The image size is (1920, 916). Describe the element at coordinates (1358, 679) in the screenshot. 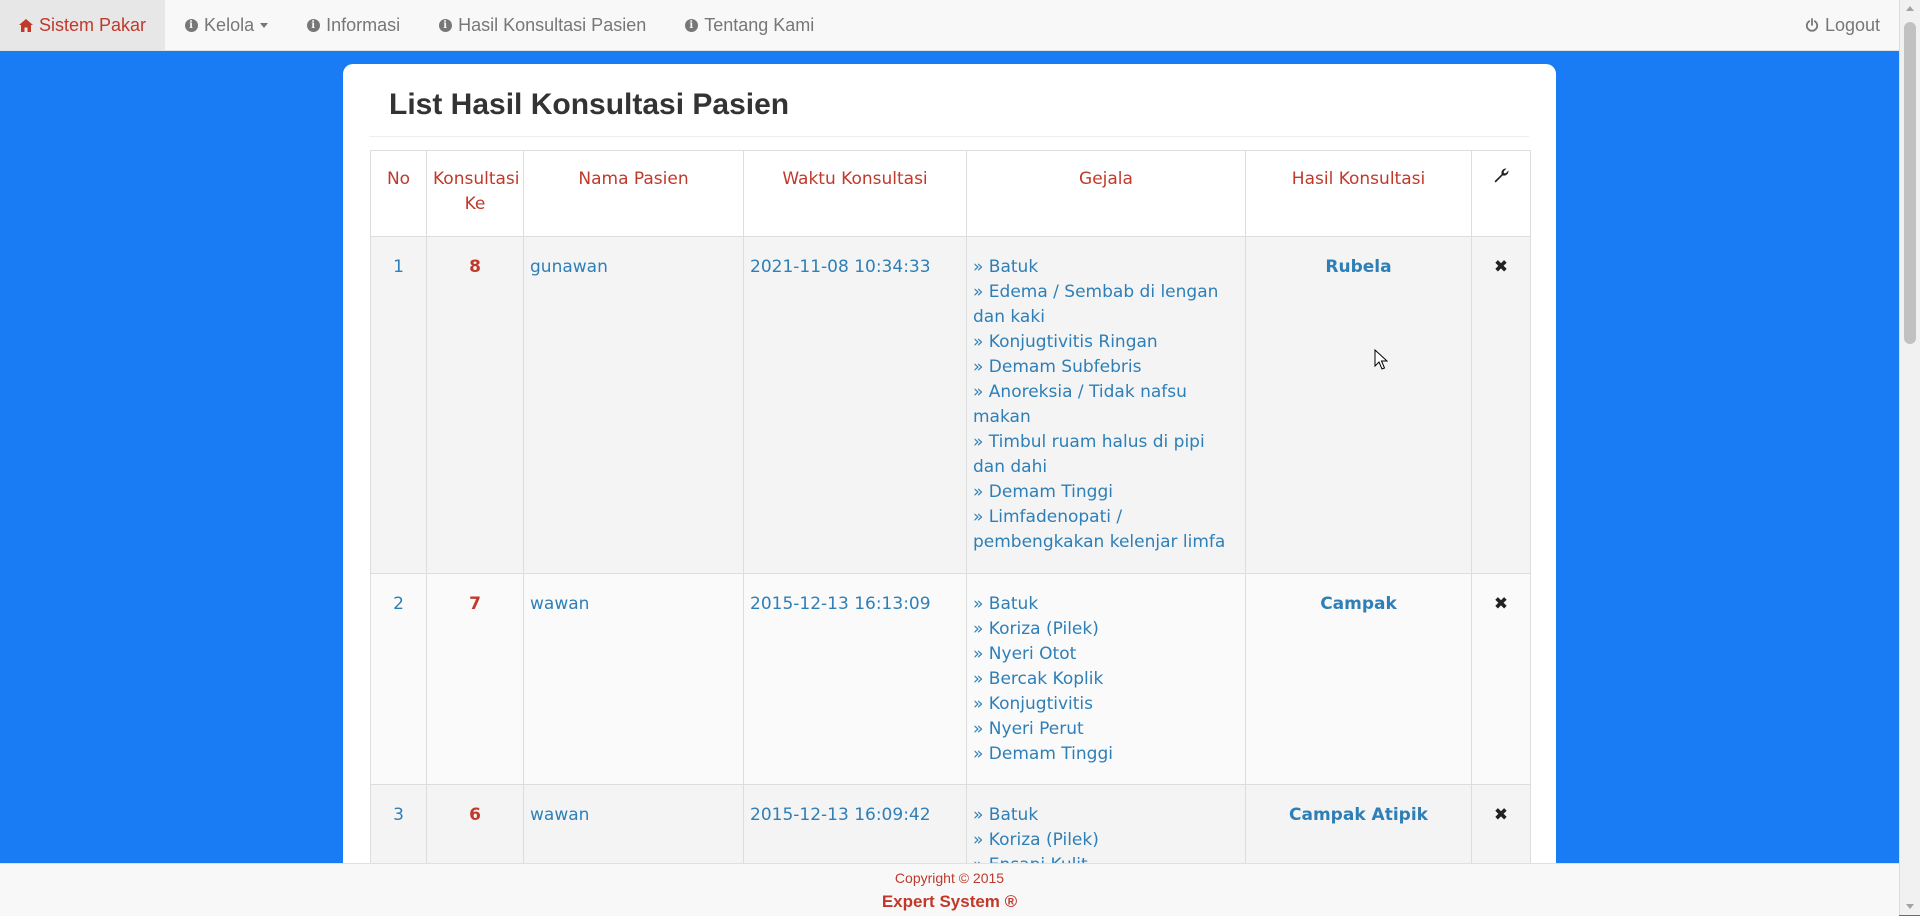

I see `cell-hasil-konsultasi: Campak` at that location.